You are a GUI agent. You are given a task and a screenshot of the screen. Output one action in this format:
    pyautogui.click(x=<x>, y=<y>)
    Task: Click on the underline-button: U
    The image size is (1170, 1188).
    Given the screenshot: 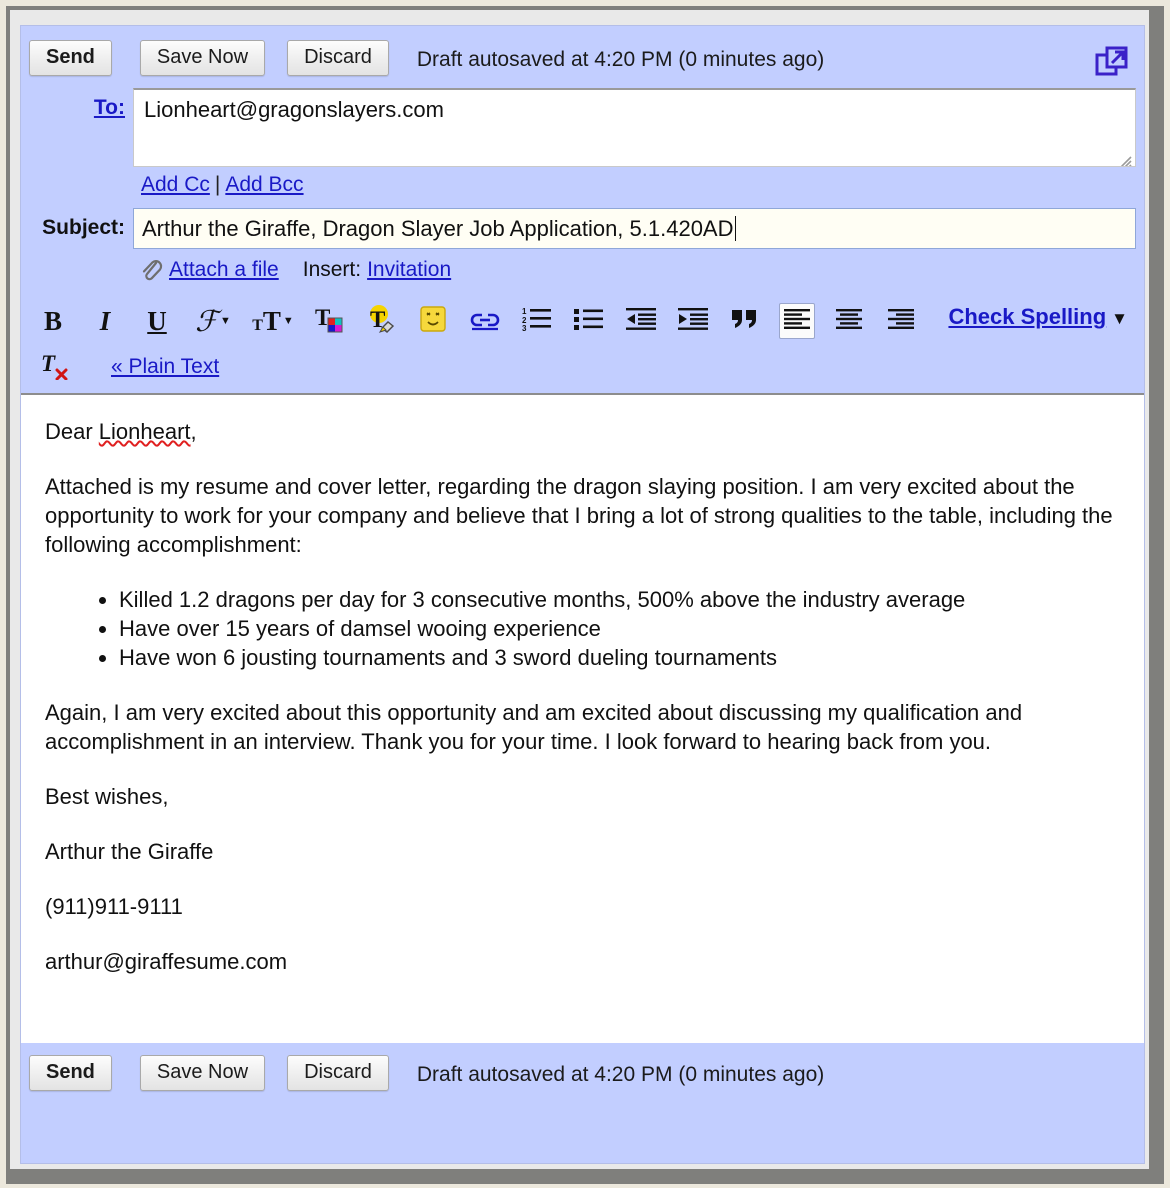 What is the action you would take?
    pyautogui.click(x=157, y=321)
    